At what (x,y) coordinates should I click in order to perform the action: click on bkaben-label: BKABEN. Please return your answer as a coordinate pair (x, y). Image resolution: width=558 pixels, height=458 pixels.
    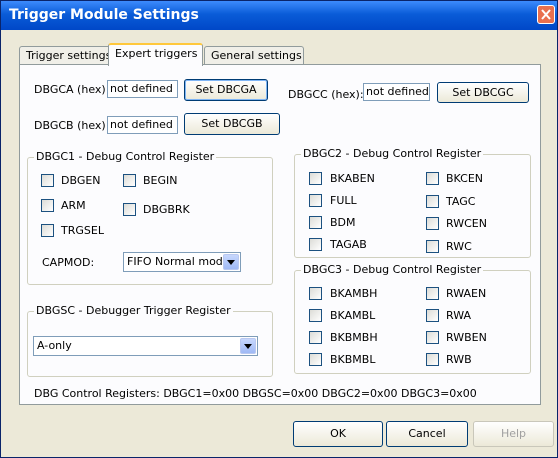
    Looking at the image, I should click on (352, 178).